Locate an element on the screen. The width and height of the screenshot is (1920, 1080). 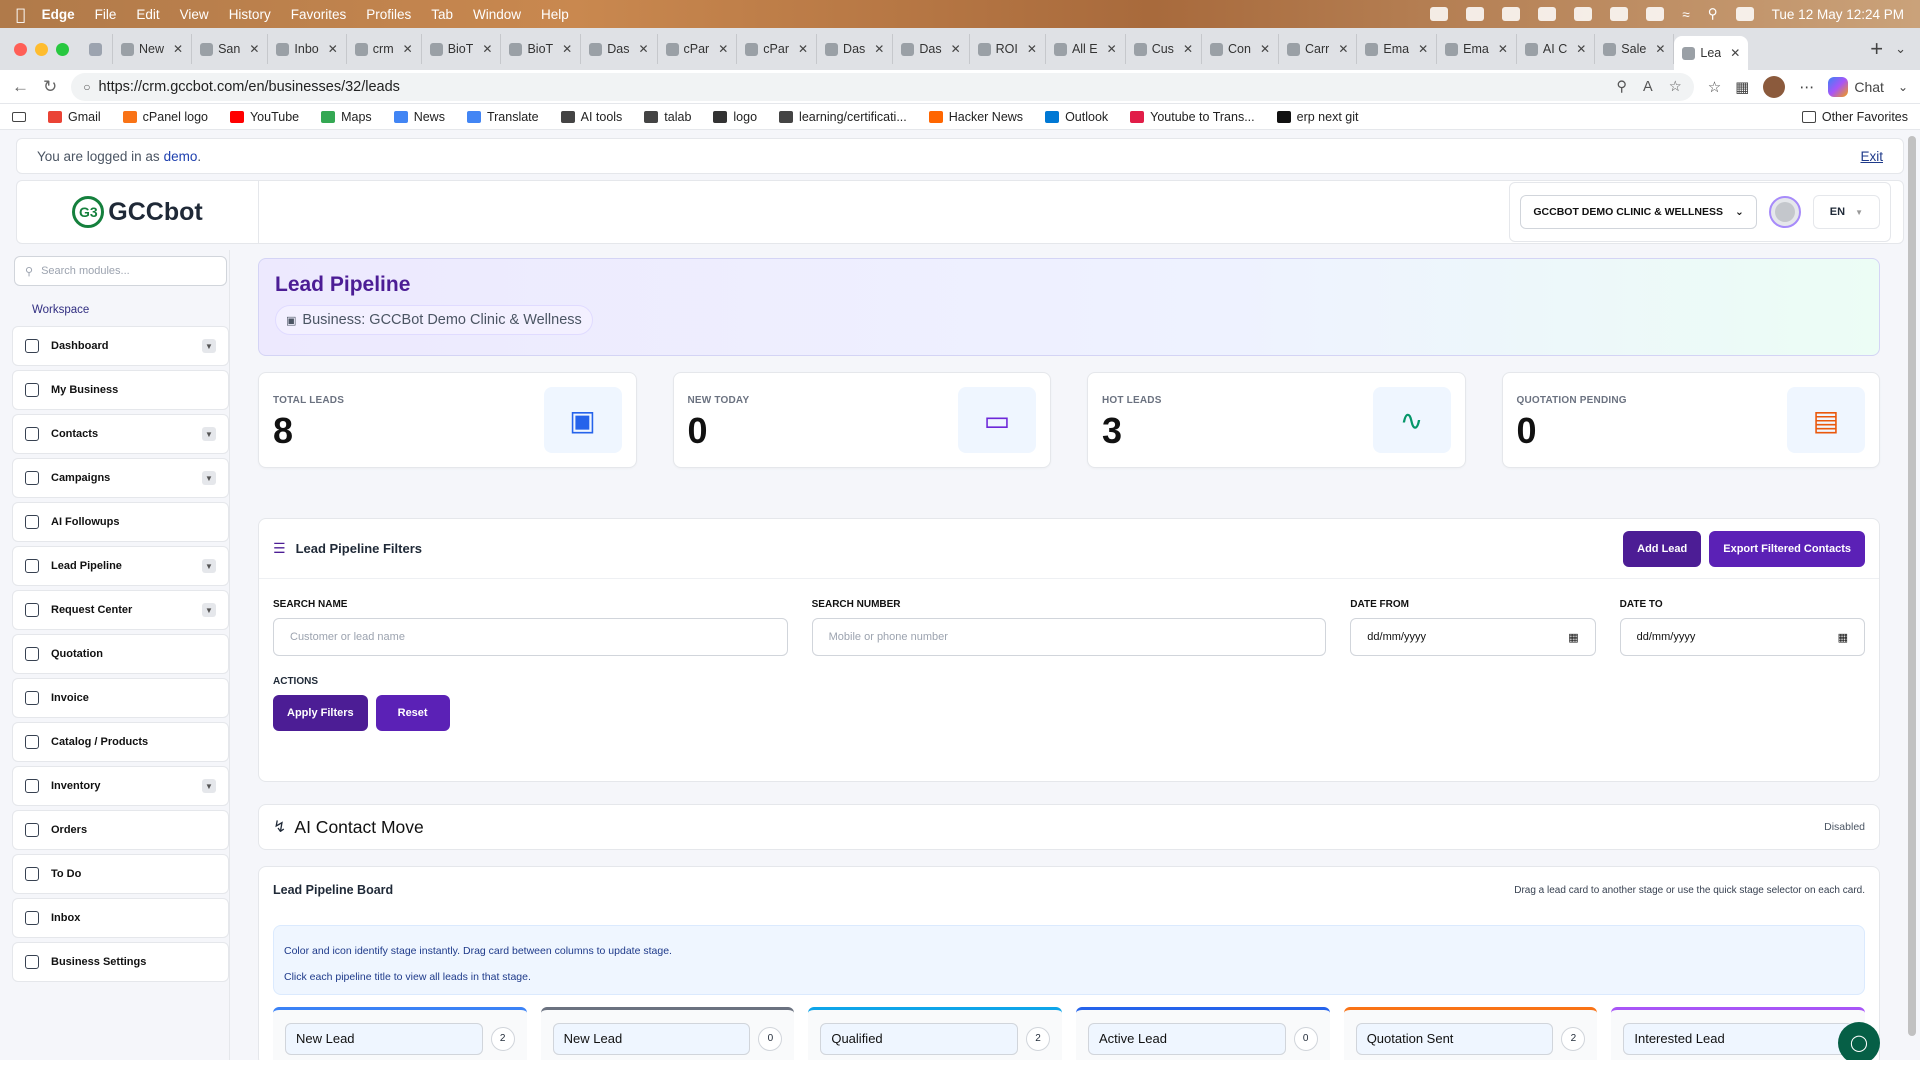
add-lead-button: Add Lead is located at coordinates (1662, 548).